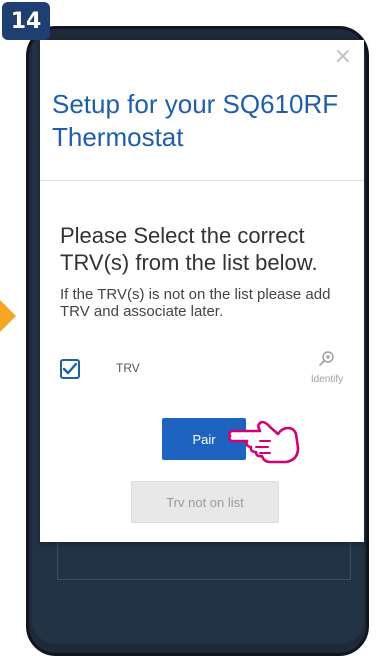 This screenshot has width=377, height=656. I want to click on identify-label: Identify, so click(327, 379).